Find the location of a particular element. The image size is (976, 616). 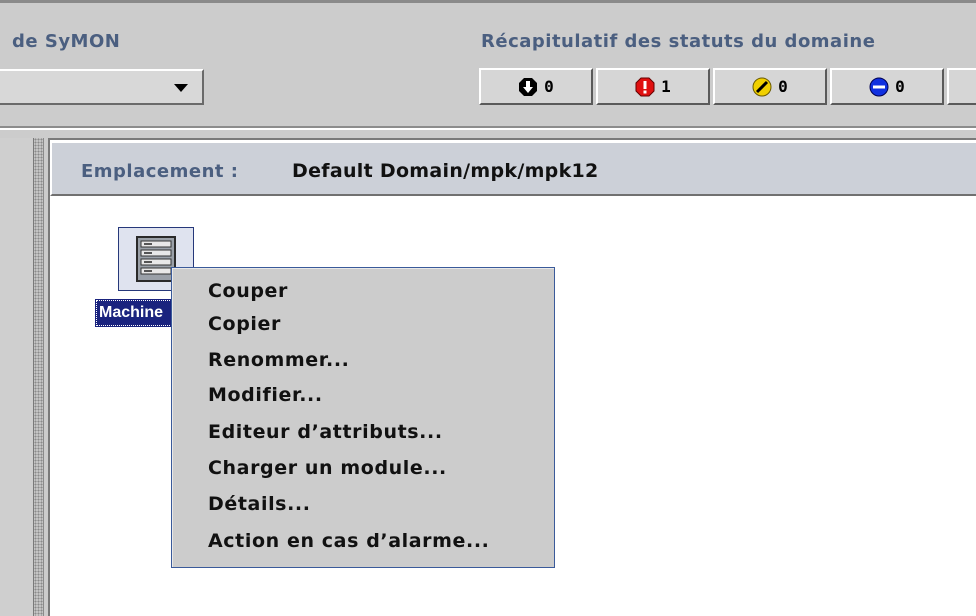

console-title: de SyMON is located at coordinates (66, 41).